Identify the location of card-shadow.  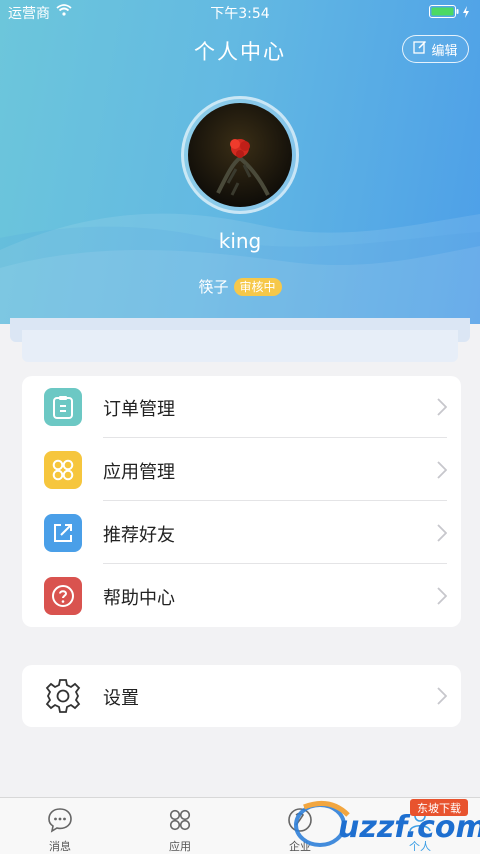
(240, 346).